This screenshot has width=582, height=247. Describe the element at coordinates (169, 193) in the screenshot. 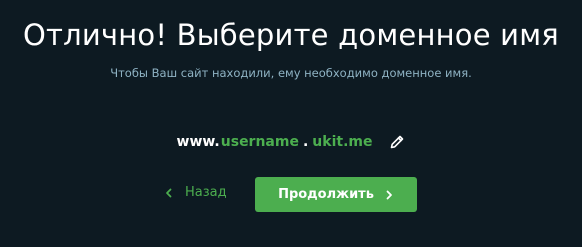

I see `chevron-left-icon` at that location.